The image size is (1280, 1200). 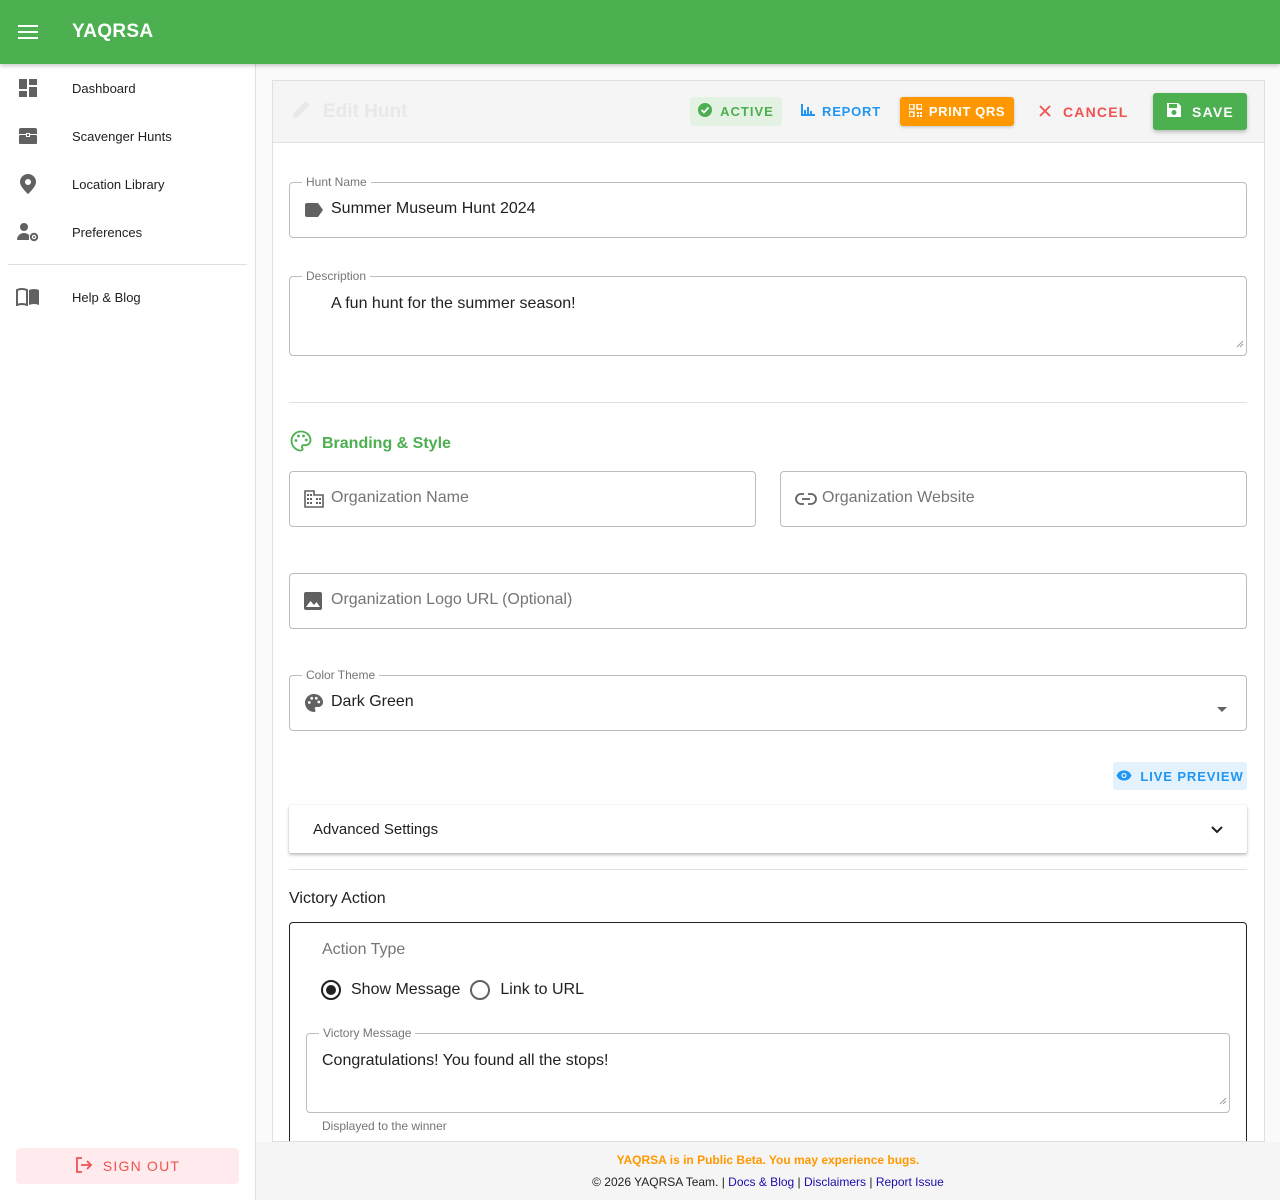 What do you see at coordinates (122, 136) in the screenshot?
I see `sidebar-item-label: Scavenger Hunts` at bounding box center [122, 136].